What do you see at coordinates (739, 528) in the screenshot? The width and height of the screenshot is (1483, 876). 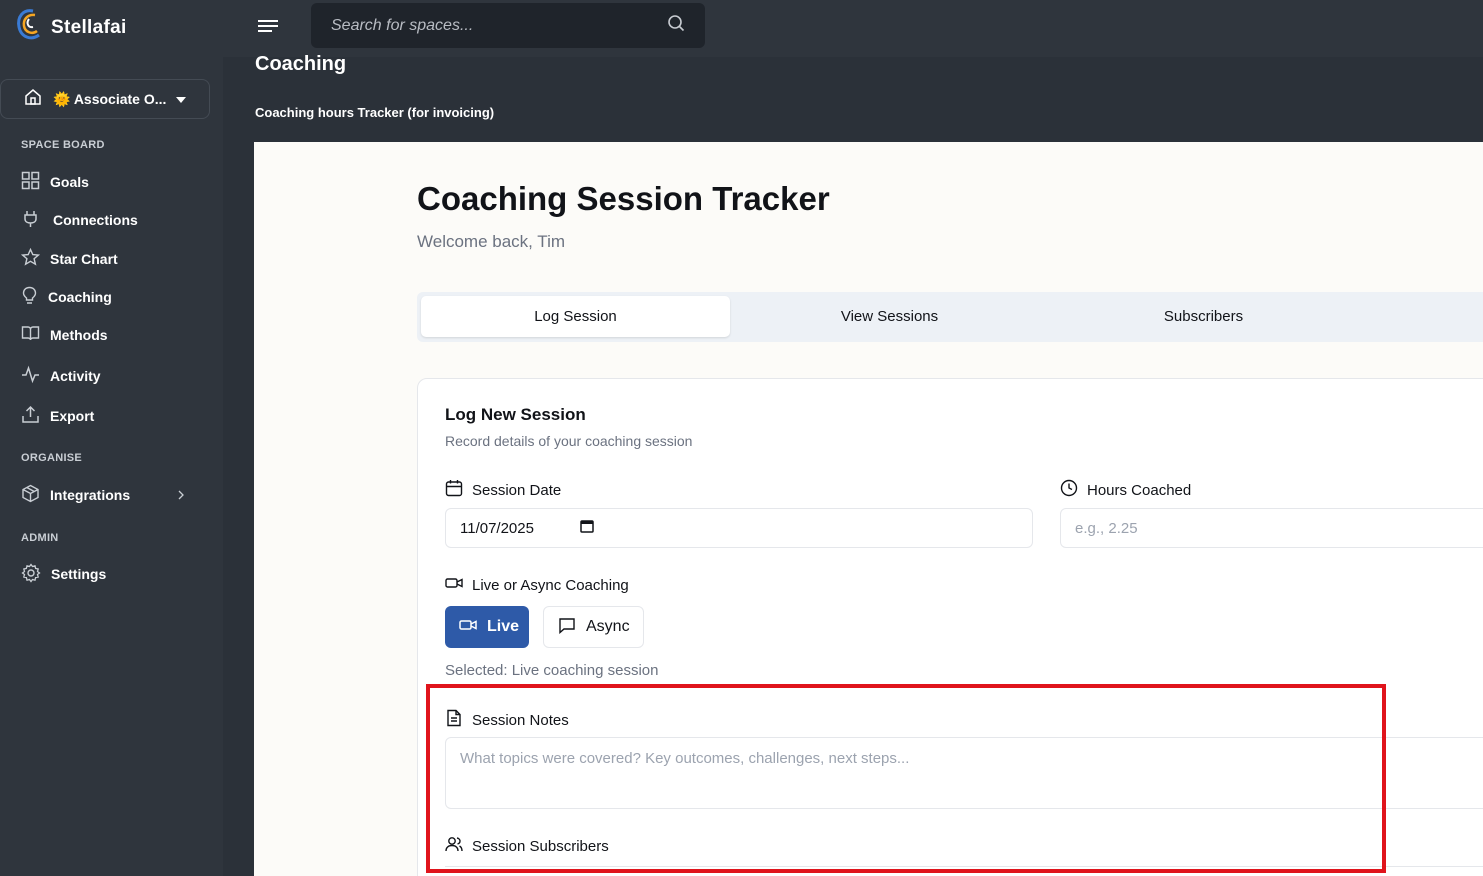 I see `session-date-input: 11/07/2025` at bounding box center [739, 528].